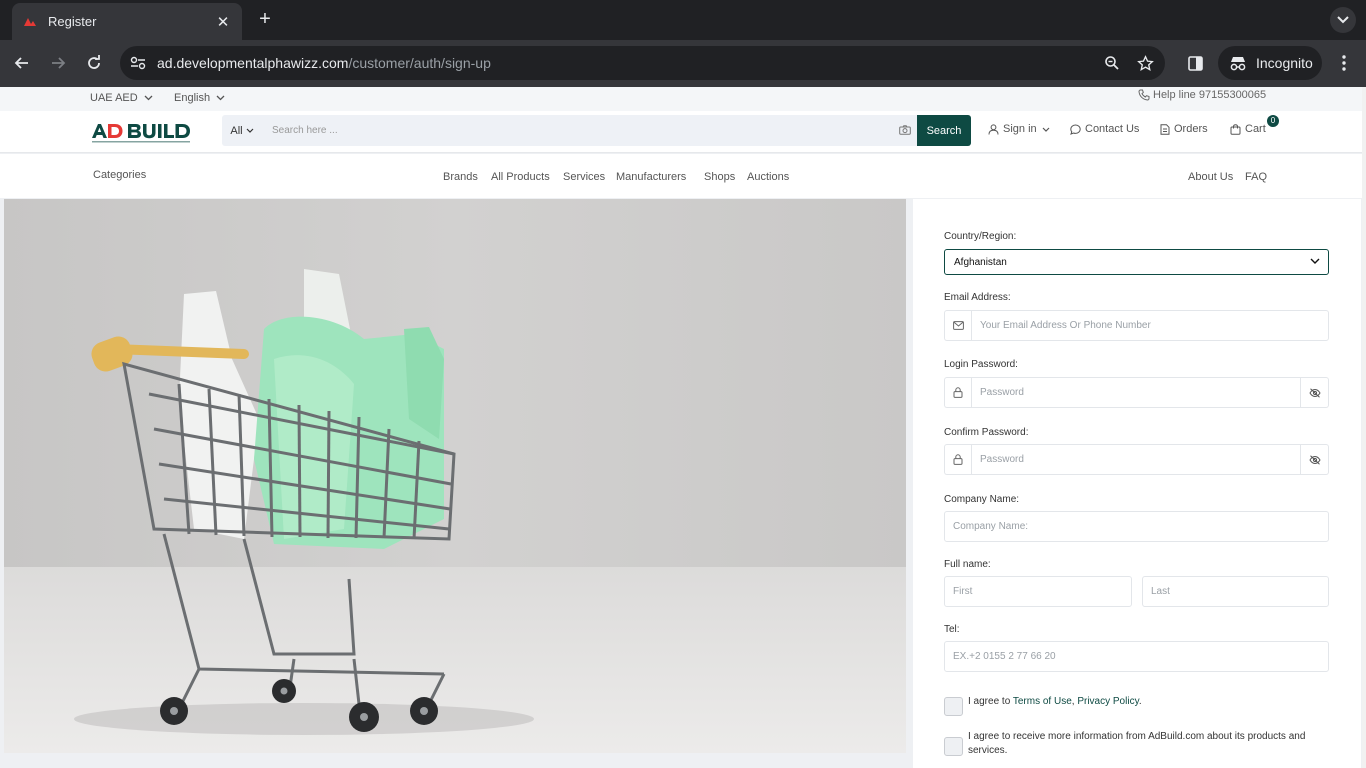  Describe the element at coordinates (1235, 129) in the screenshot. I see `cart-bag-icon` at that location.